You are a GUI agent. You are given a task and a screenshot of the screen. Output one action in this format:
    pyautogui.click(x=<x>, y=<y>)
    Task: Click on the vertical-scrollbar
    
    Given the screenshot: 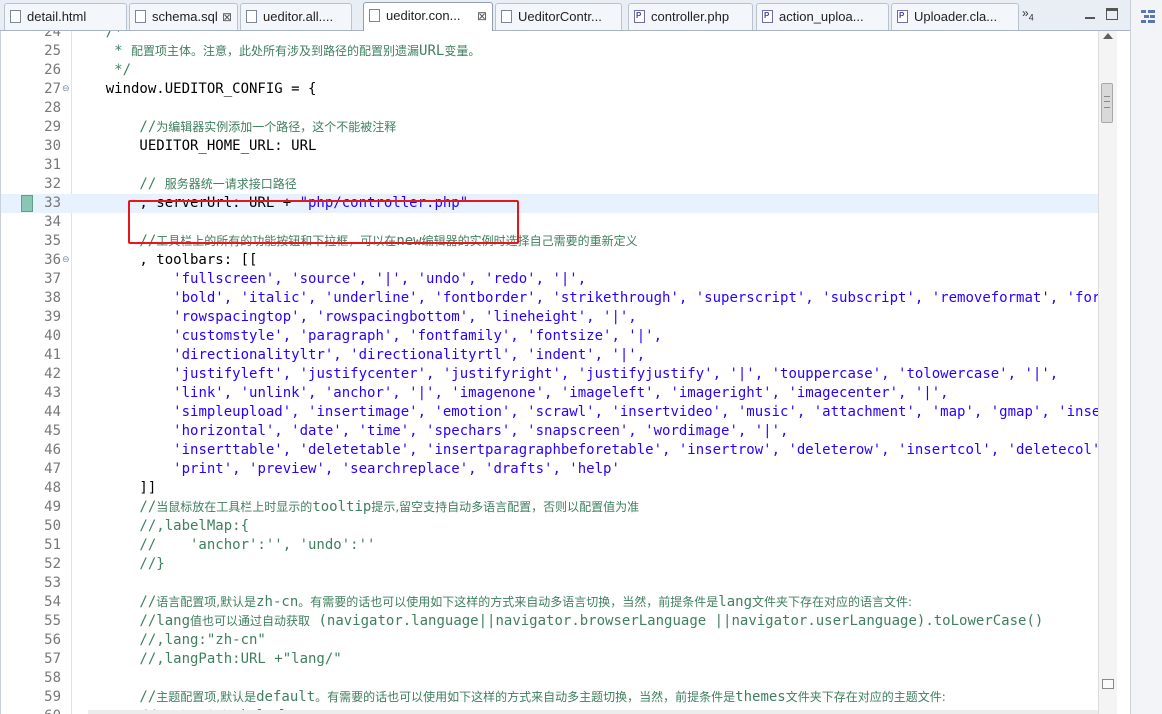 What is the action you would take?
    pyautogui.click(x=1107, y=372)
    